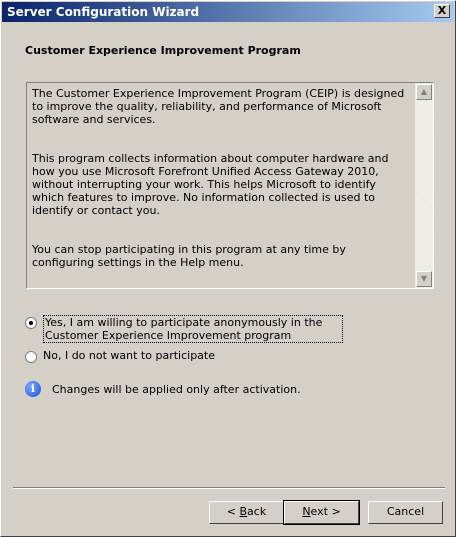 The height and width of the screenshot is (537, 456). Describe the element at coordinates (103, 12) in the screenshot. I see `window-title: Server Configuration Wizard` at that location.